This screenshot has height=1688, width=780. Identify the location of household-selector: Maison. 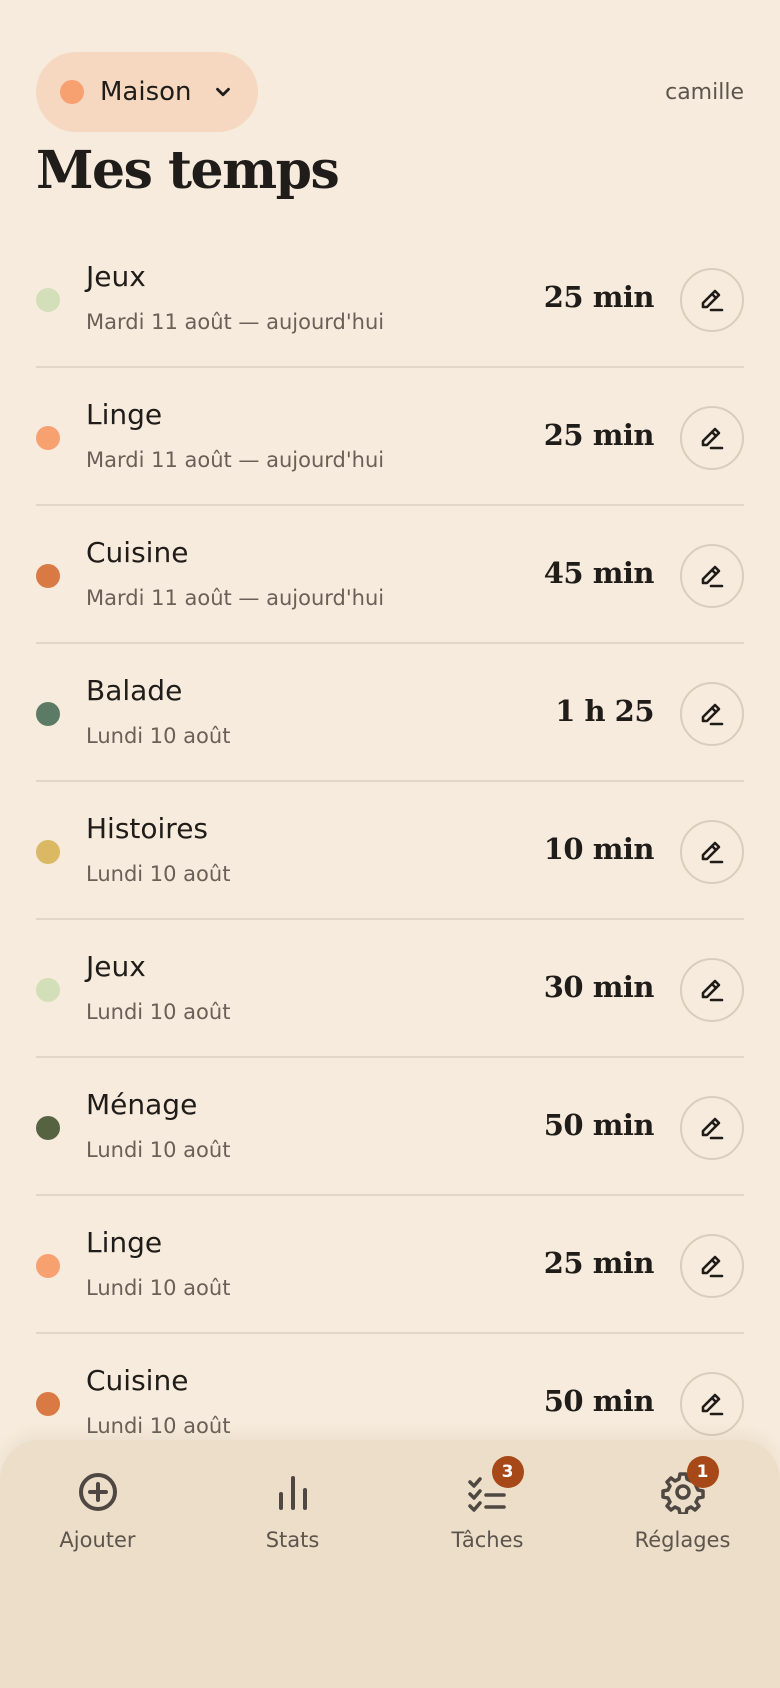
(147, 92).